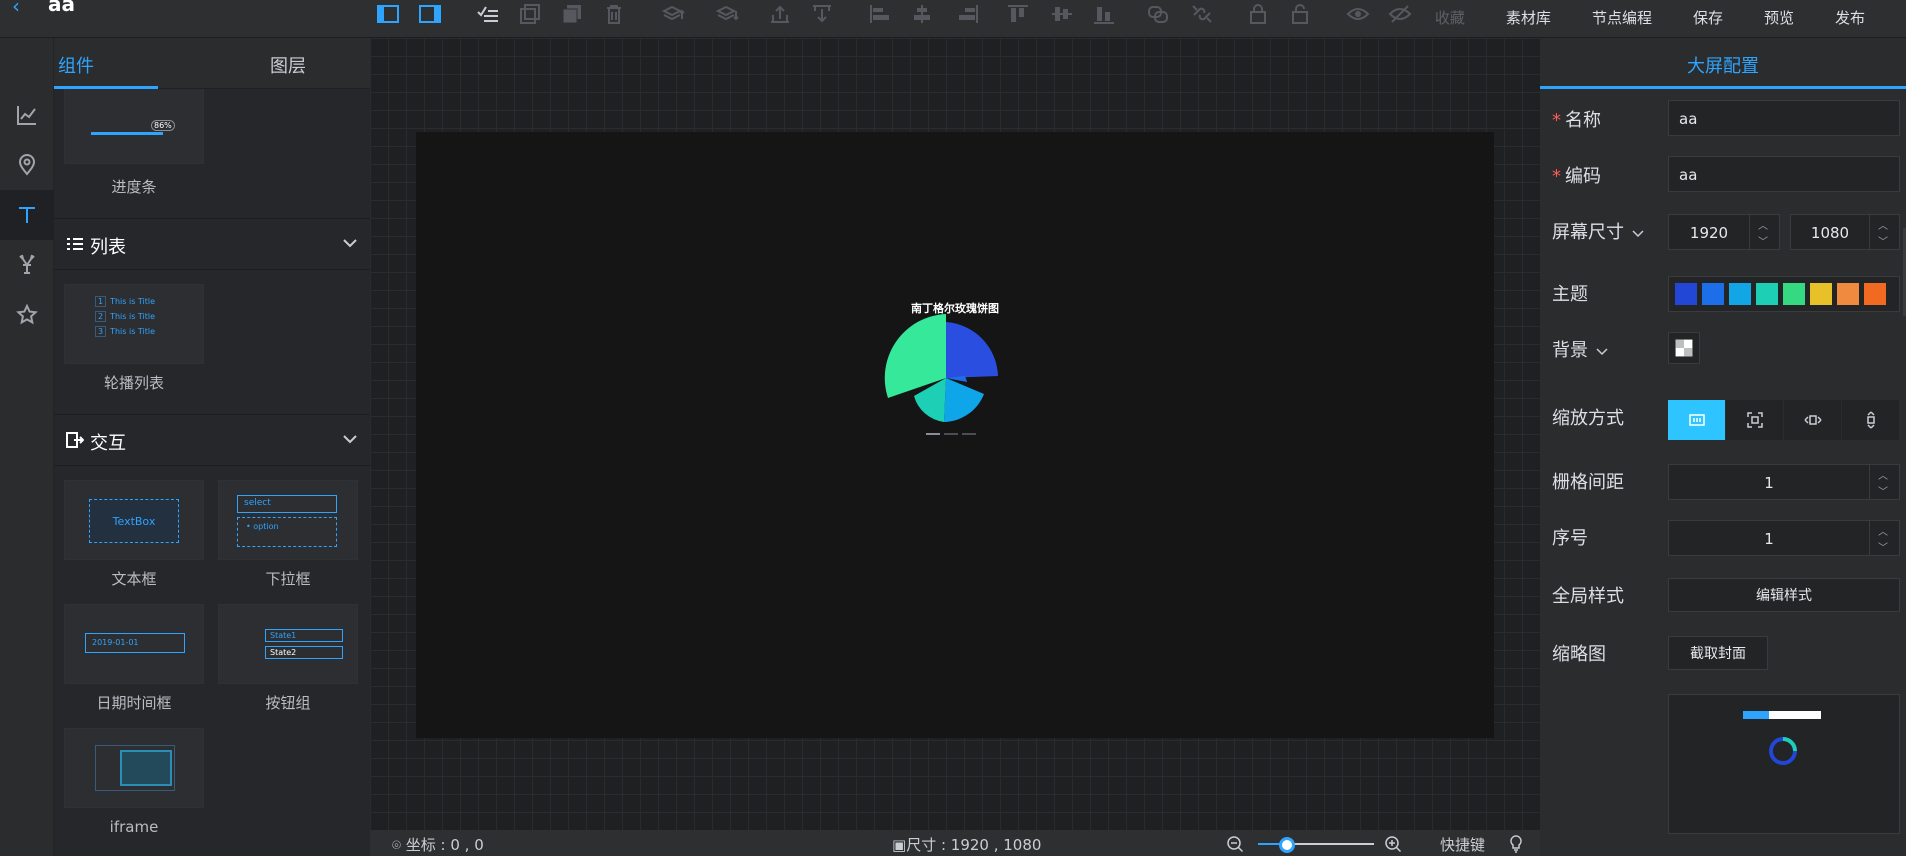 Image resolution: width=1906 pixels, height=856 pixels. What do you see at coordinates (134, 120) in the screenshot?
I see `progress-card-preview: 86%` at bounding box center [134, 120].